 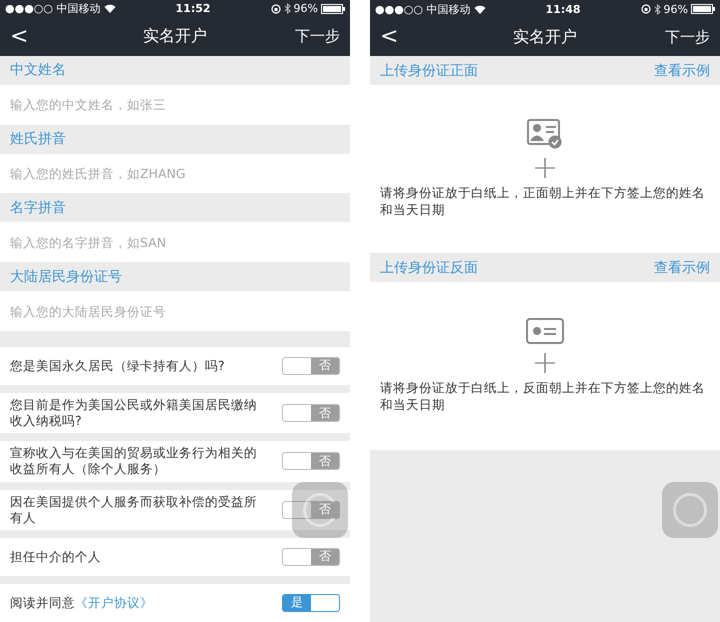 I want to click on instruction-text: 请将身份证放于白纸上，正面朝上并在下方签上您的姓名和当天日期, so click(x=542, y=202).